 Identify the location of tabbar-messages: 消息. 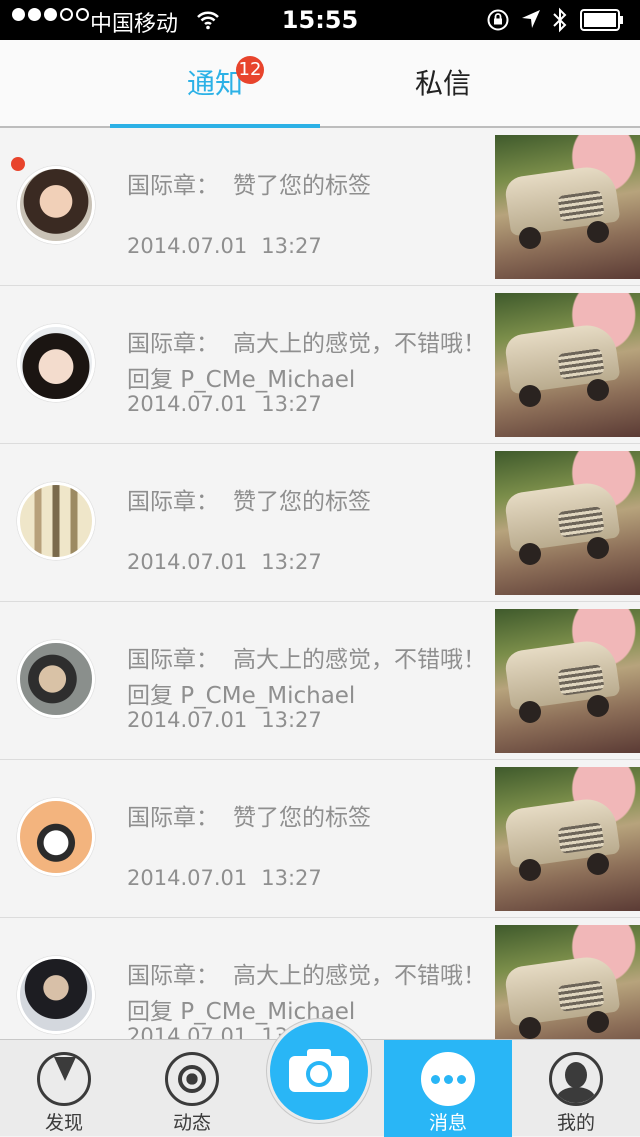
(448, 1088).